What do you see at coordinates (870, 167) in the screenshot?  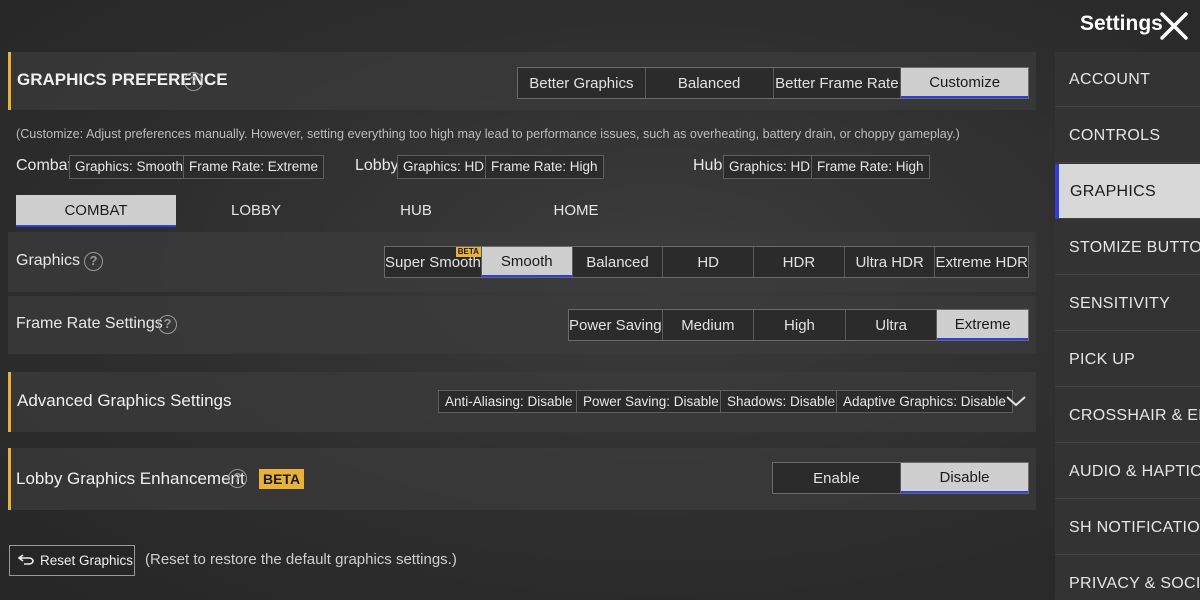 I see `summary-hub-frame: Frame Rate: High` at bounding box center [870, 167].